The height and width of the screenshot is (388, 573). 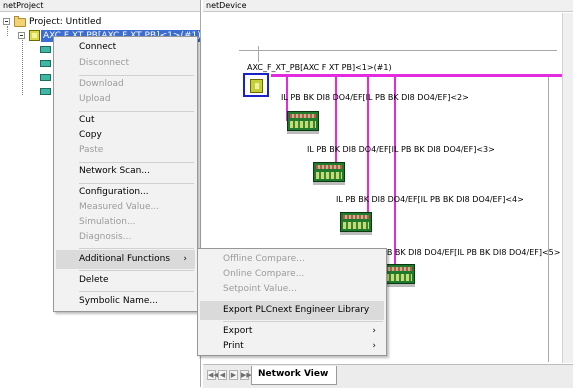 What do you see at coordinates (567, 188) in the screenshot?
I see `vertical-scrollbar` at bounding box center [567, 188].